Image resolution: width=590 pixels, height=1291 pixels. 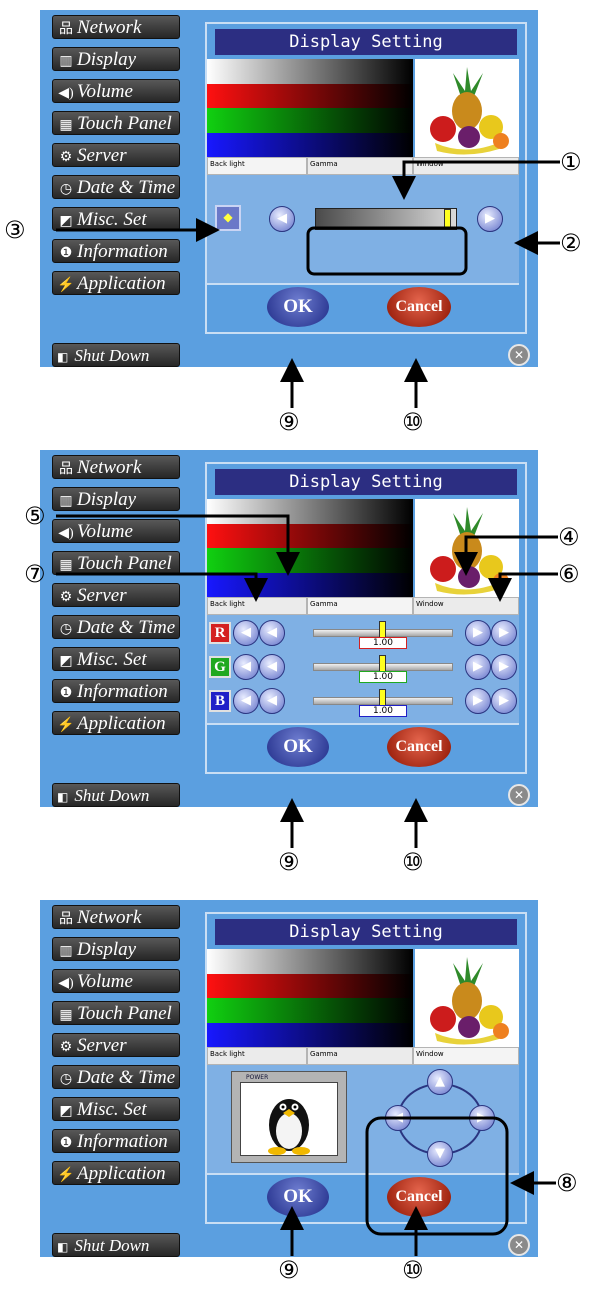 I want to click on callout-4: ④, so click(x=569, y=537).